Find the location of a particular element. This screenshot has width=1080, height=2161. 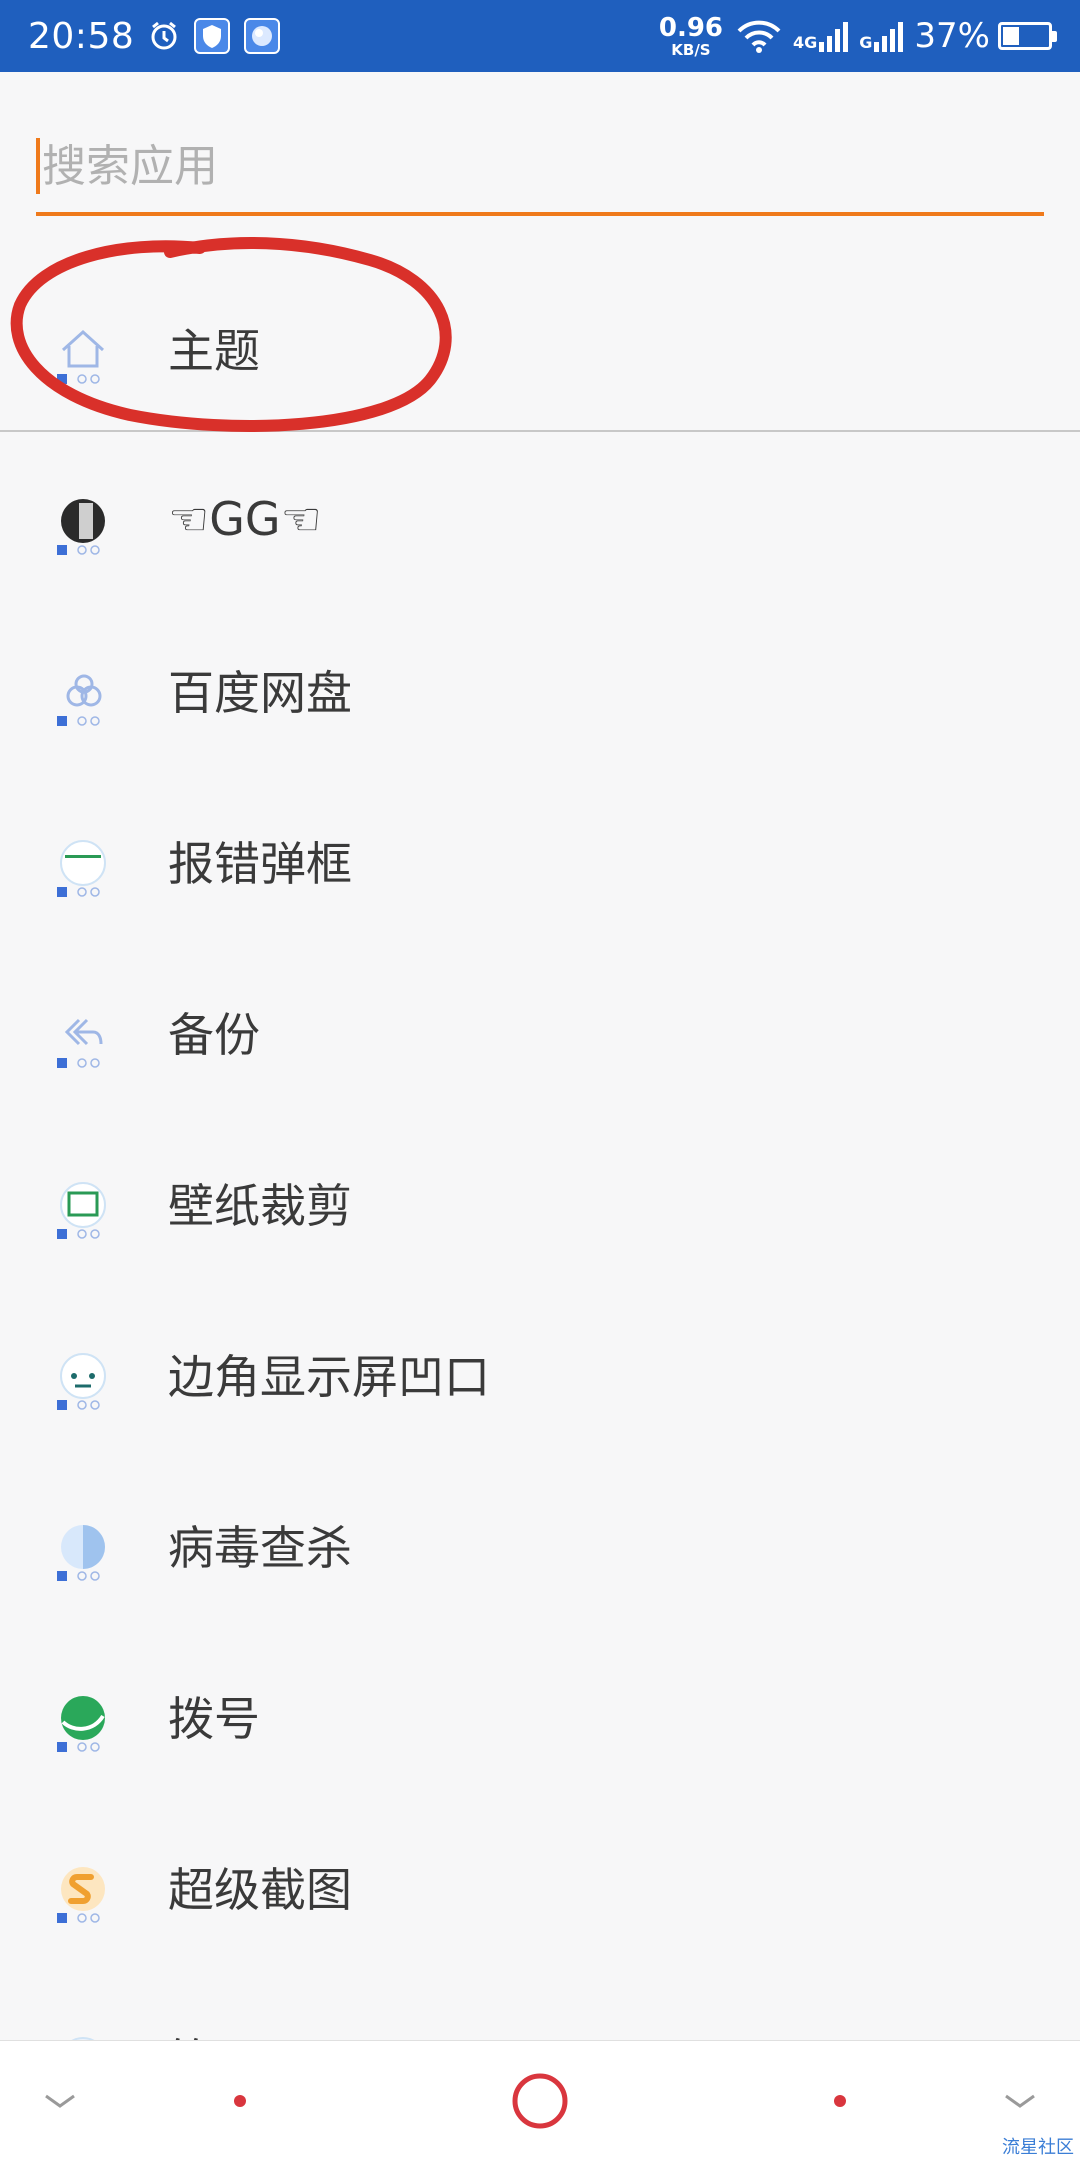

status-bar: 20:58 0.96 KB/S 4G G 37% is located at coordinates (540, 36).